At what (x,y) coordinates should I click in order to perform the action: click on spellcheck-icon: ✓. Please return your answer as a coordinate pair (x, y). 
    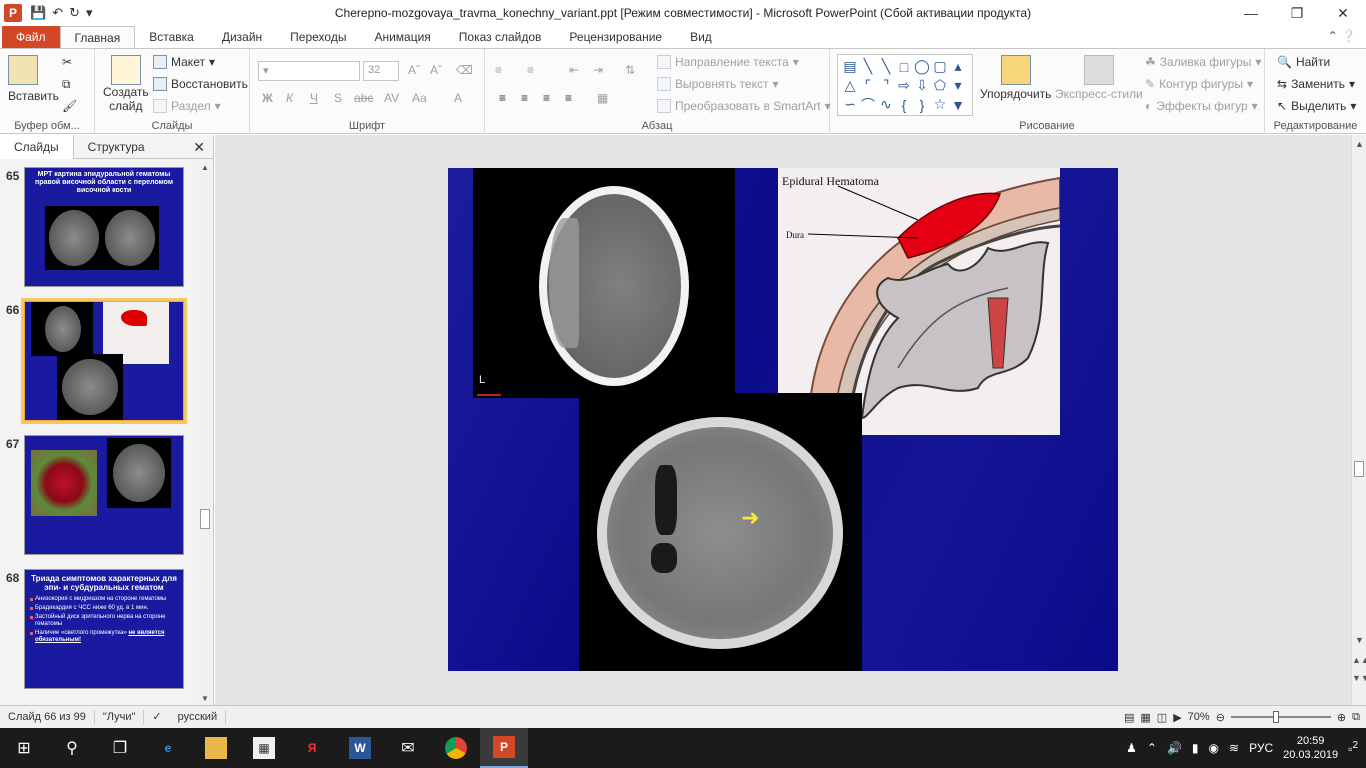
    Looking at the image, I should click on (156, 717).